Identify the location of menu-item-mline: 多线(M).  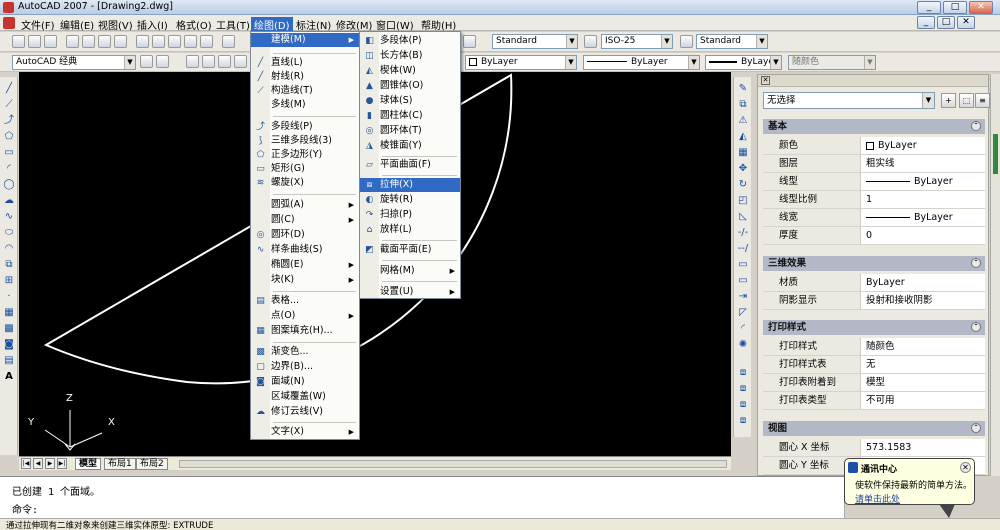
(305, 105).